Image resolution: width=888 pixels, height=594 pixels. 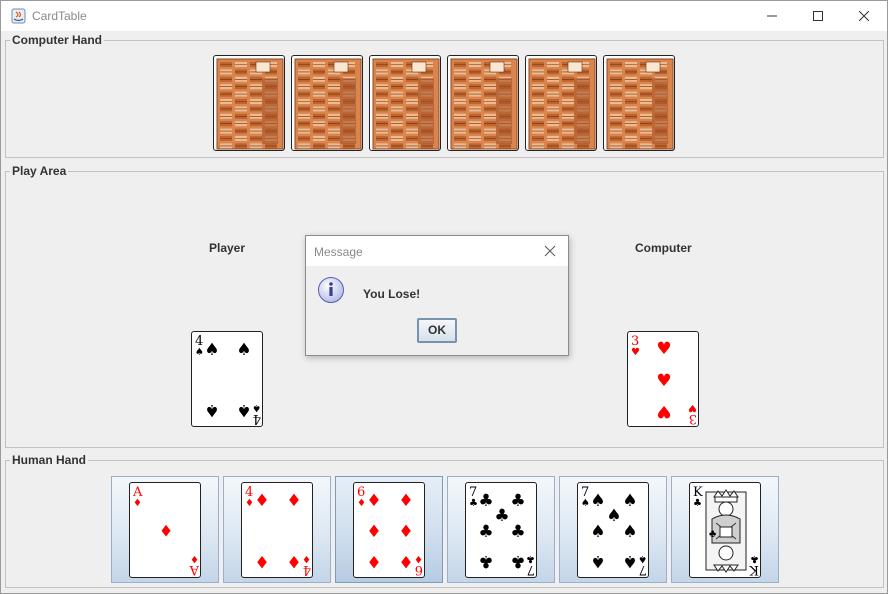 What do you see at coordinates (392, 294) in the screenshot?
I see `dialog-message: You Lose!` at bounding box center [392, 294].